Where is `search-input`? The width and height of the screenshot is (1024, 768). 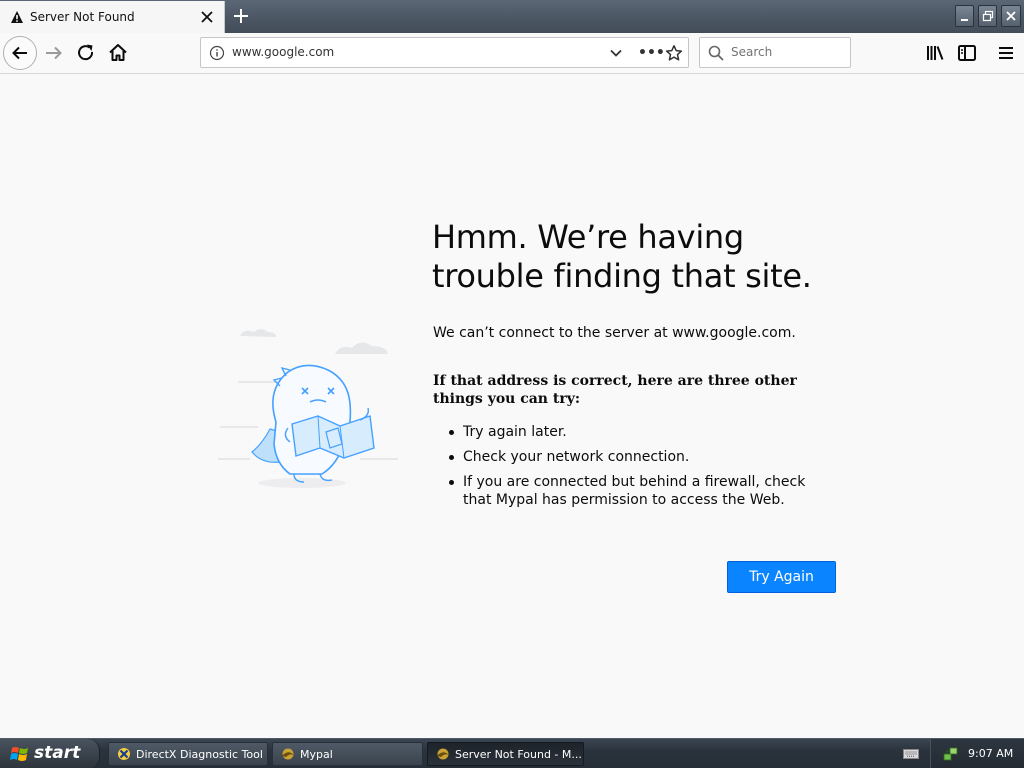 search-input is located at coordinates (786, 52).